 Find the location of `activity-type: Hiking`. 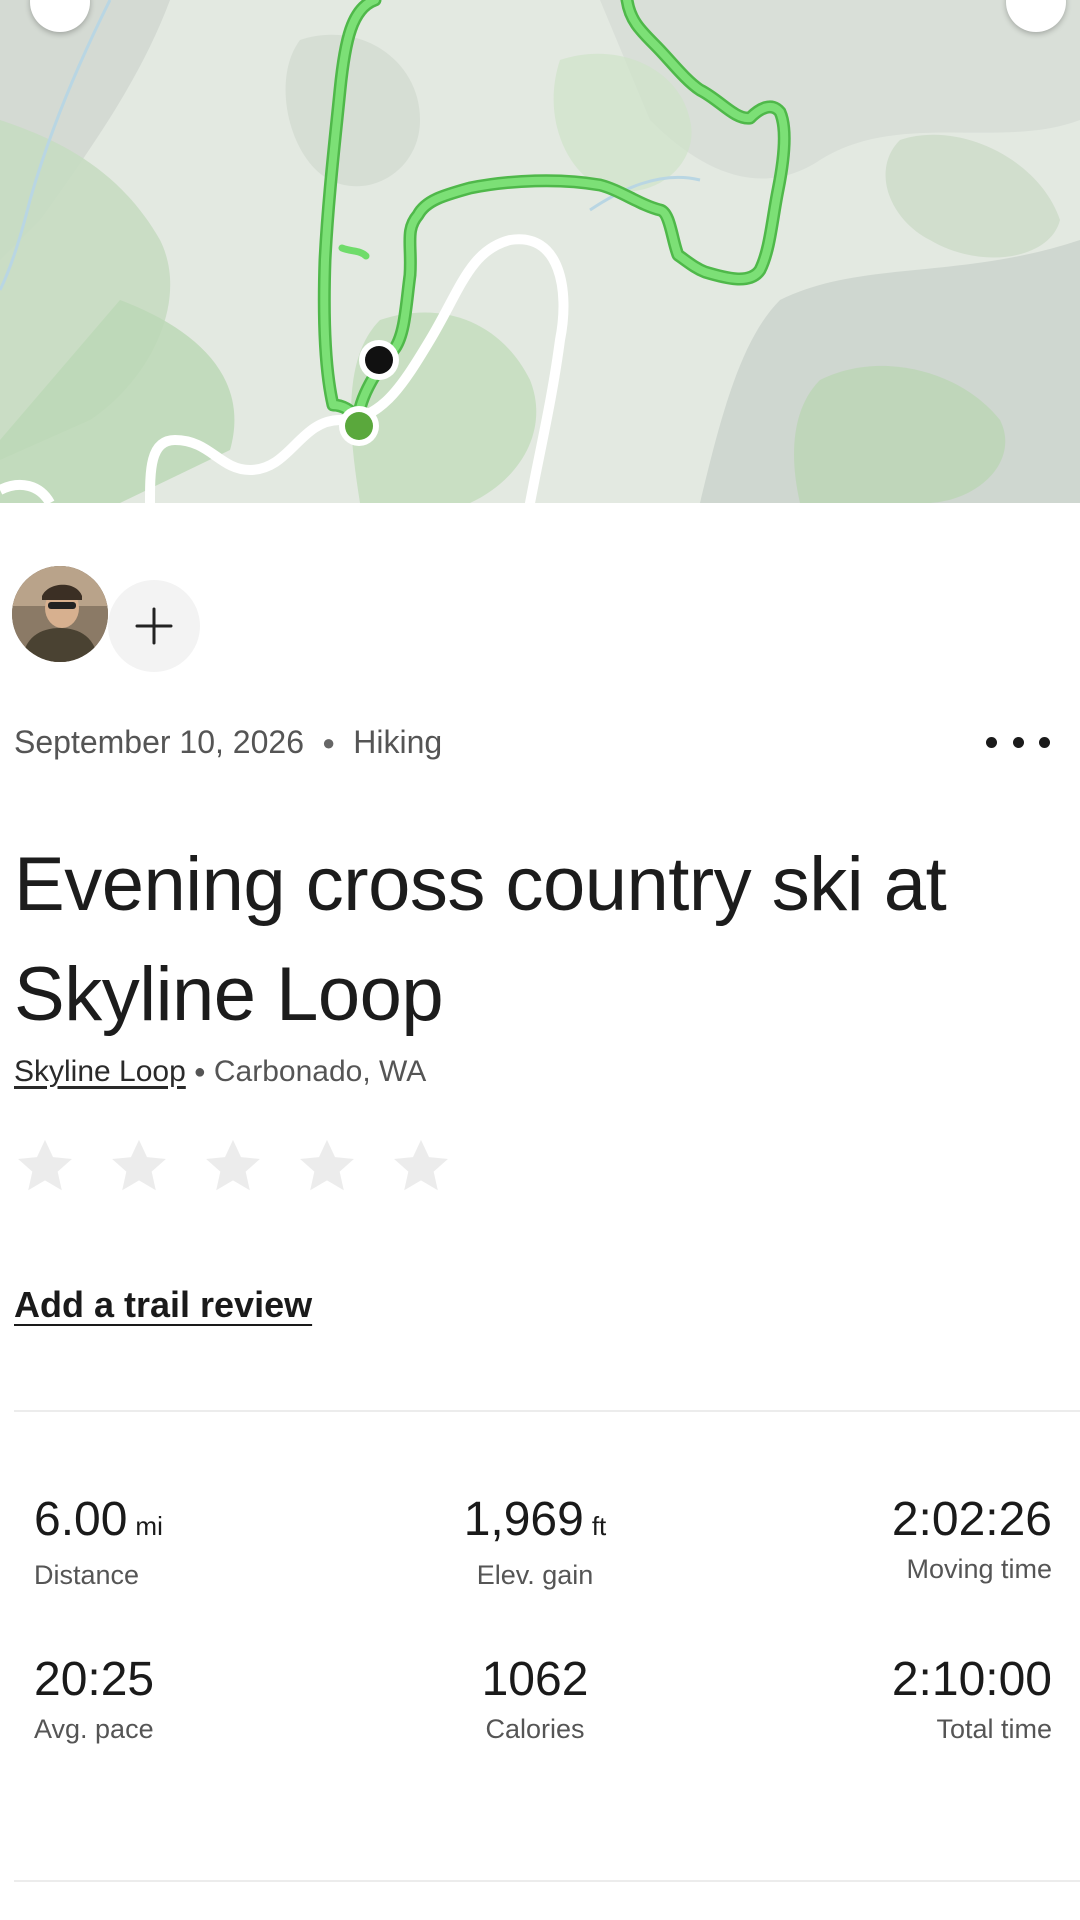

activity-type: Hiking is located at coordinates (398, 742).